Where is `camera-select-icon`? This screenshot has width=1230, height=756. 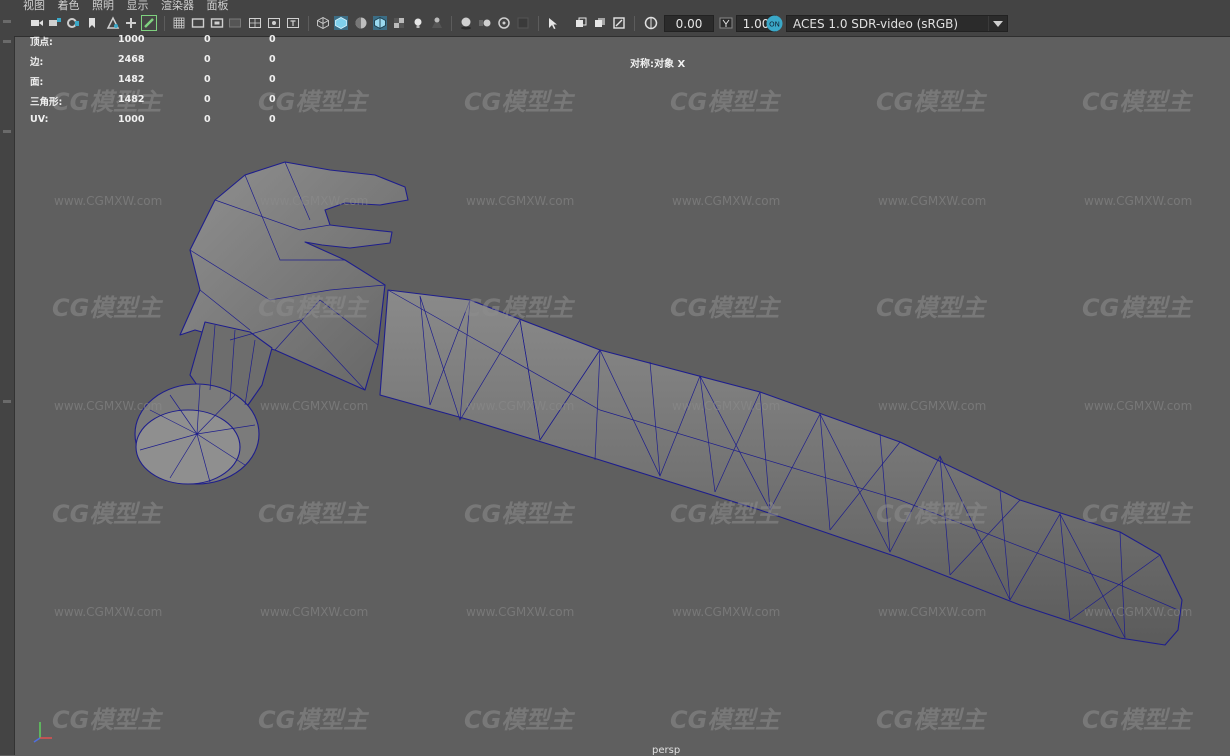
camera-select-icon is located at coordinates (37, 23).